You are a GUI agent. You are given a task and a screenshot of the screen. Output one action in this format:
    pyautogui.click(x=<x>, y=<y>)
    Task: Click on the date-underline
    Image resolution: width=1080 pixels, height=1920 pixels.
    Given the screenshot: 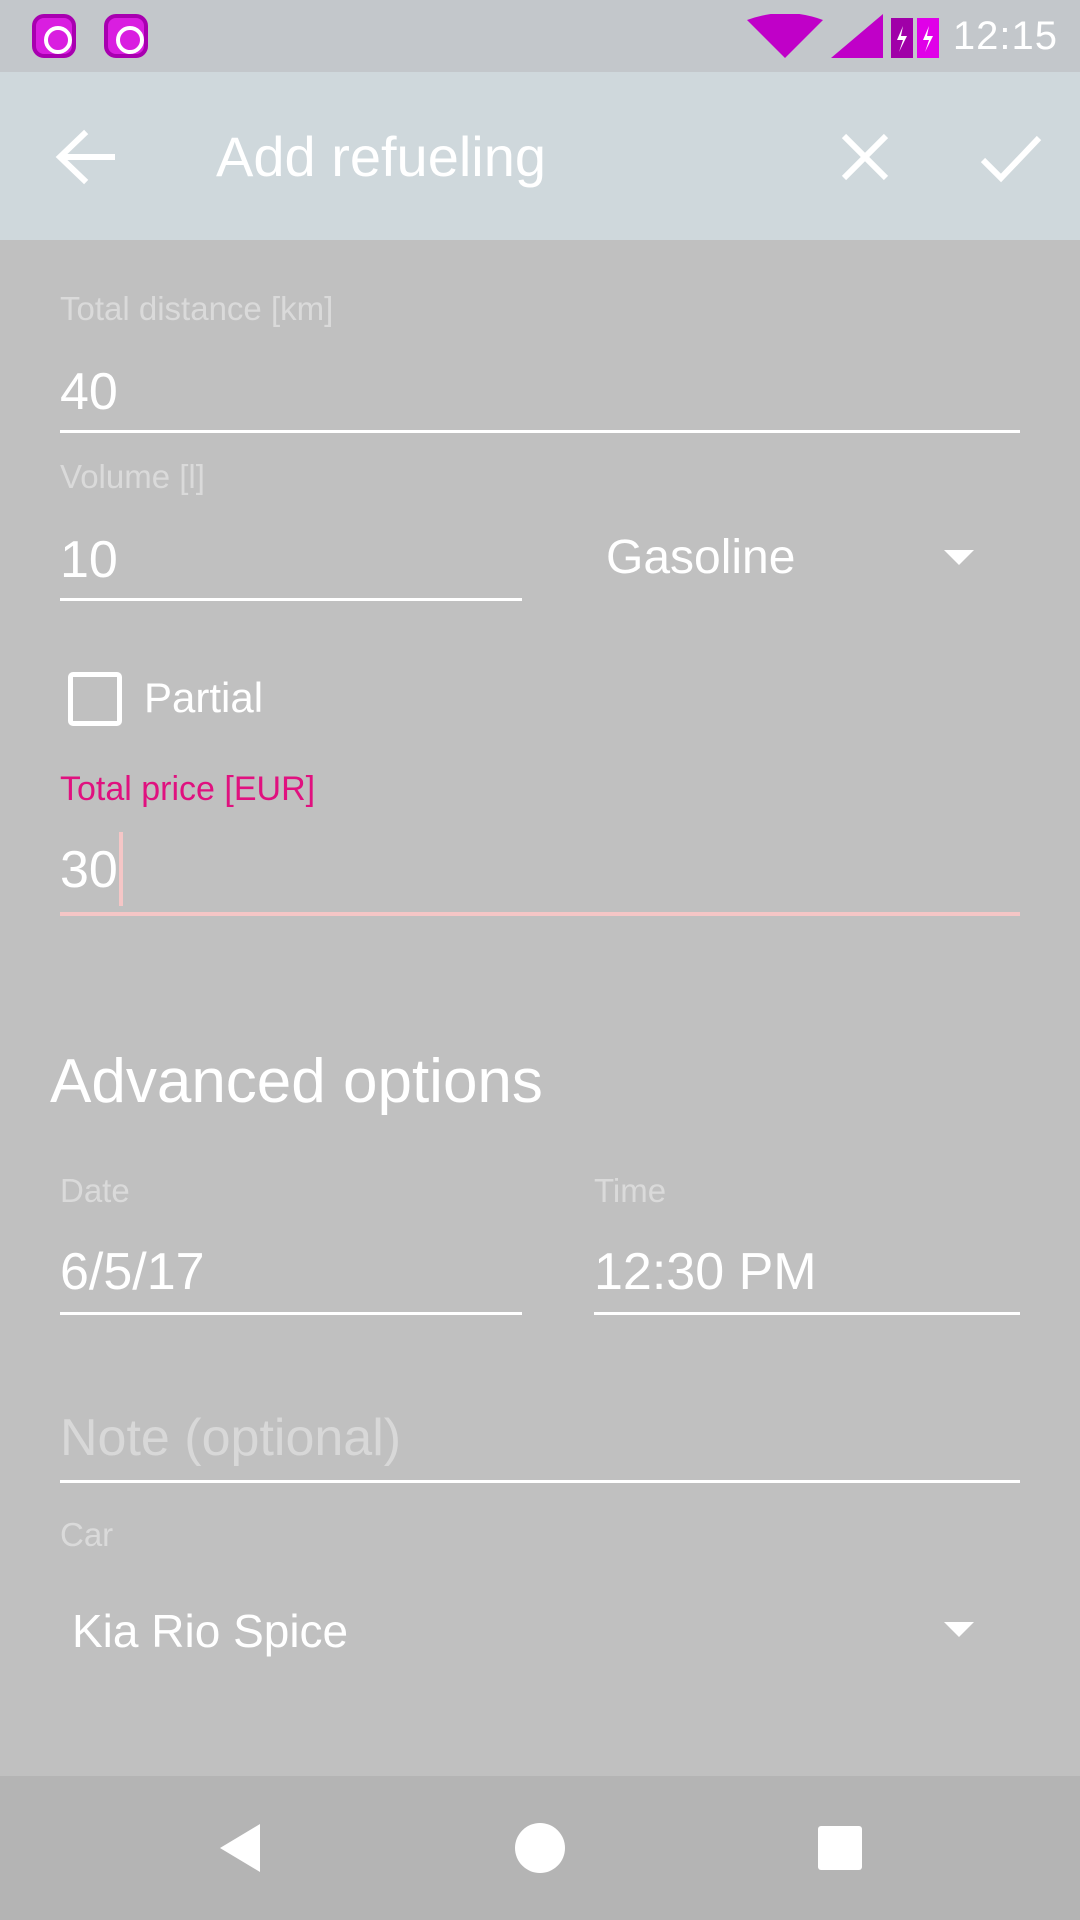 What is the action you would take?
    pyautogui.click(x=291, y=1313)
    